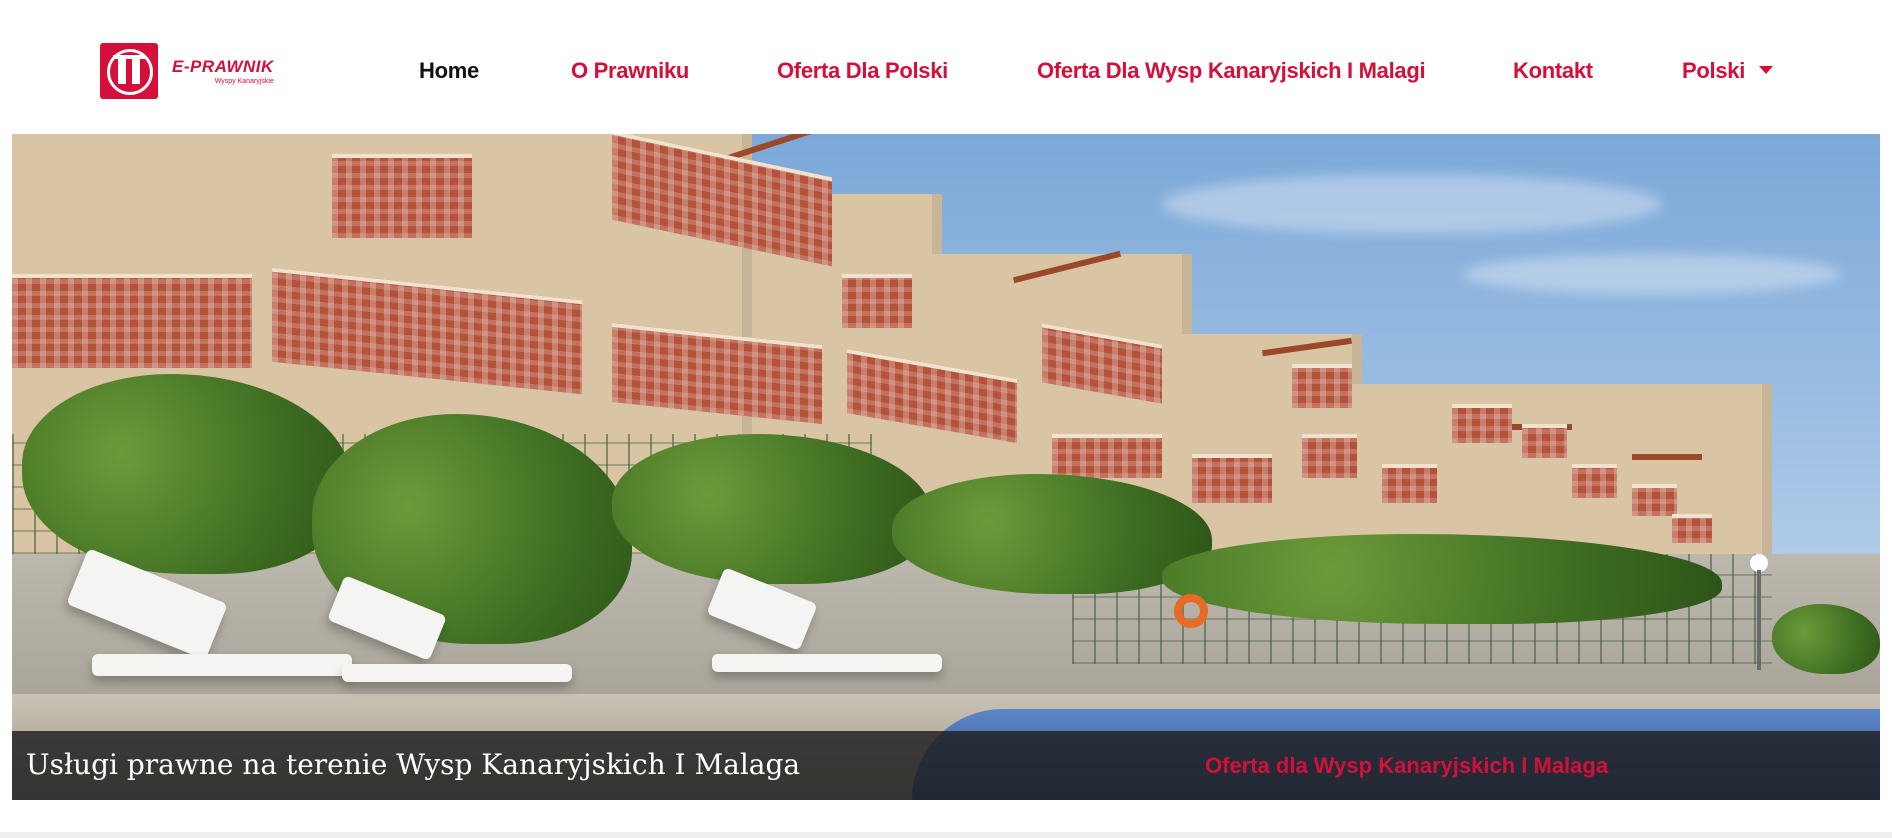 Image resolution: width=1892 pixels, height=838 pixels. I want to click on hero-offer-link: Oferta dla Wysp Kanaryjskich I Malaga, so click(1406, 766).